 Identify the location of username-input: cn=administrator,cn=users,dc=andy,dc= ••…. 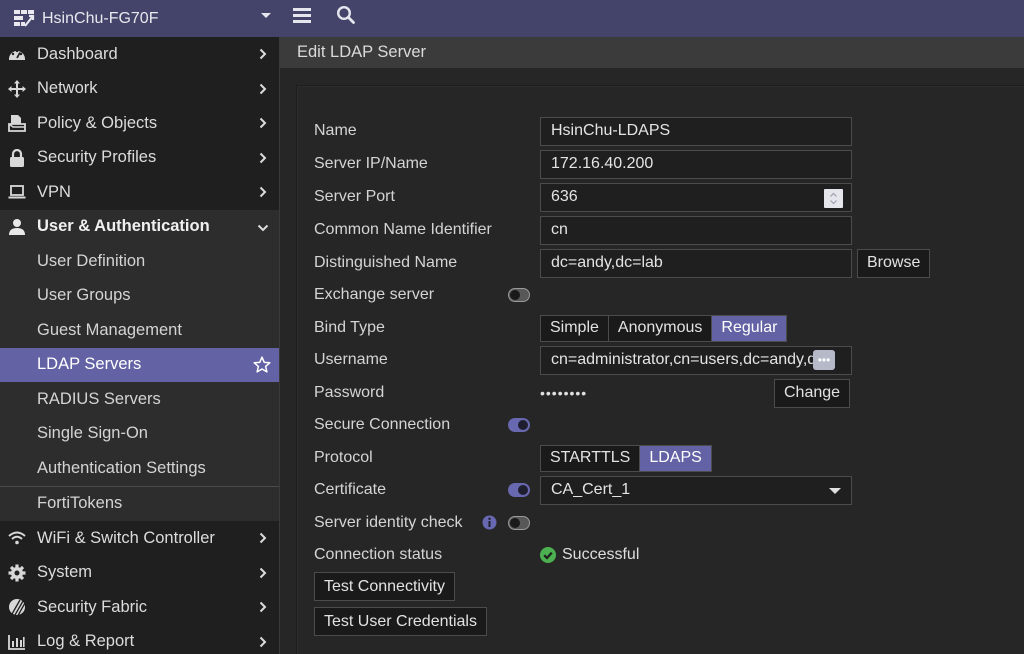
(696, 360).